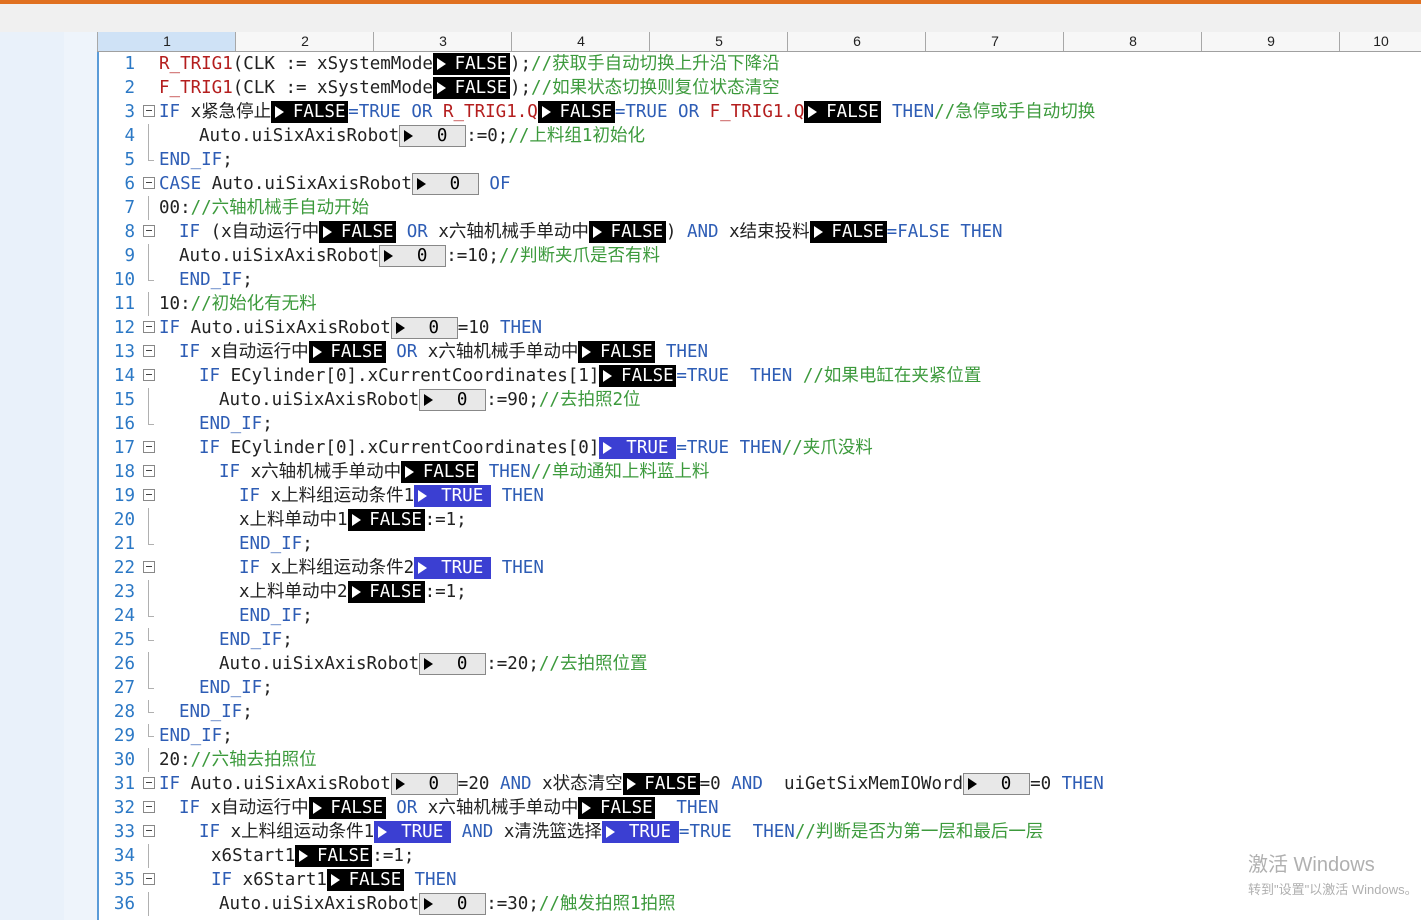 This screenshot has width=1421, height=920. What do you see at coordinates (447, 904) in the screenshot?
I see `code-text: Auto.uiSixAxisRobot 0:=30;//触发拍照1拍照` at bounding box center [447, 904].